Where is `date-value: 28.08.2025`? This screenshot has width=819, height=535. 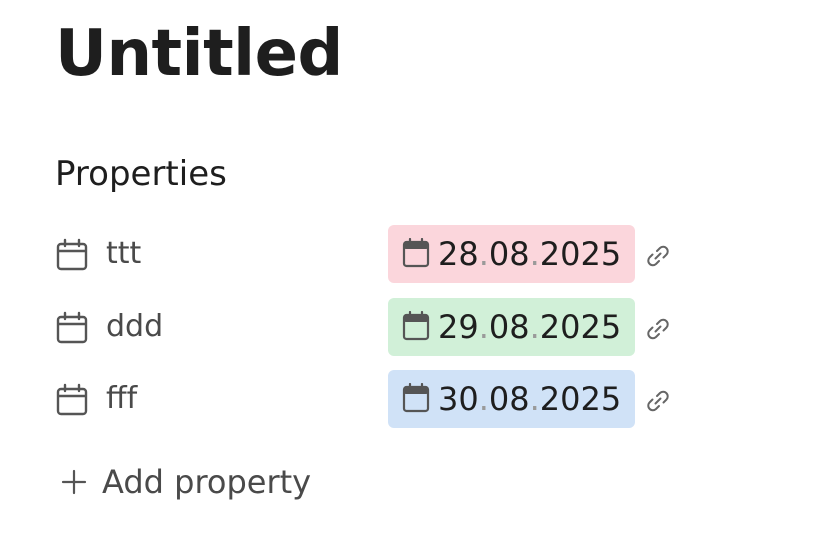
date-value: 28.08.2025 is located at coordinates (529, 254).